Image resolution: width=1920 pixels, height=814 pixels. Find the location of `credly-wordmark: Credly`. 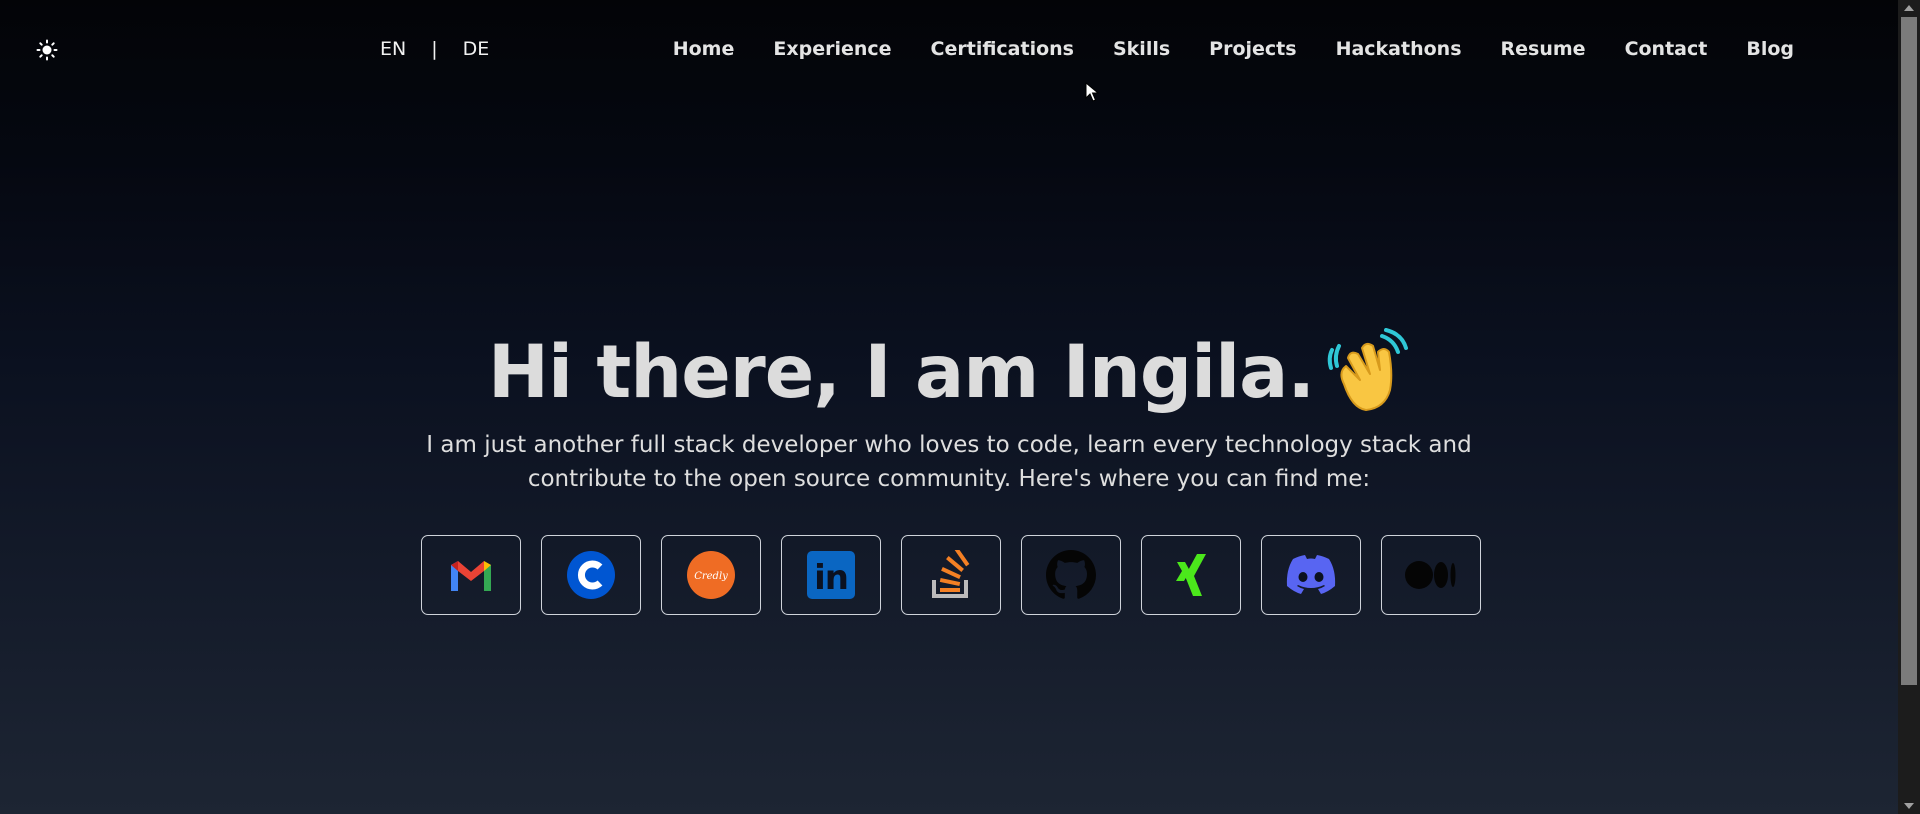

credly-wordmark: Credly is located at coordinates (711, 576).